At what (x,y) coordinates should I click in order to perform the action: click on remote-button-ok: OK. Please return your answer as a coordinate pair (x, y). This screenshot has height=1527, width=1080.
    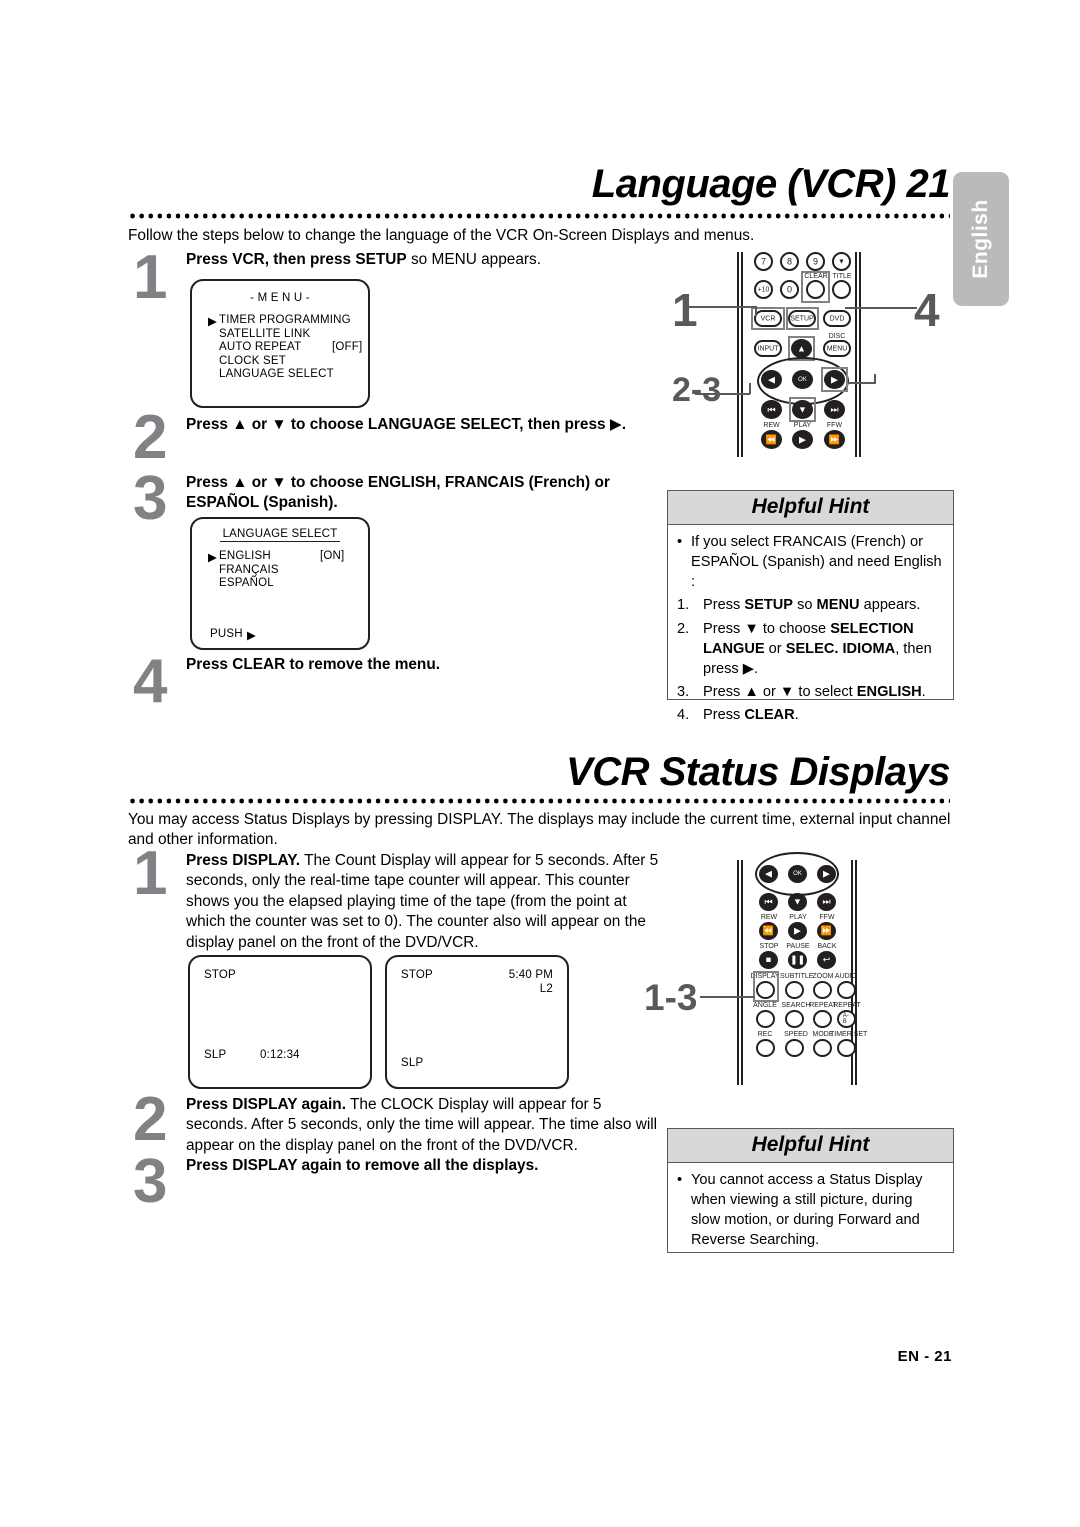
    Looking at the image, I should click on (802, 379).